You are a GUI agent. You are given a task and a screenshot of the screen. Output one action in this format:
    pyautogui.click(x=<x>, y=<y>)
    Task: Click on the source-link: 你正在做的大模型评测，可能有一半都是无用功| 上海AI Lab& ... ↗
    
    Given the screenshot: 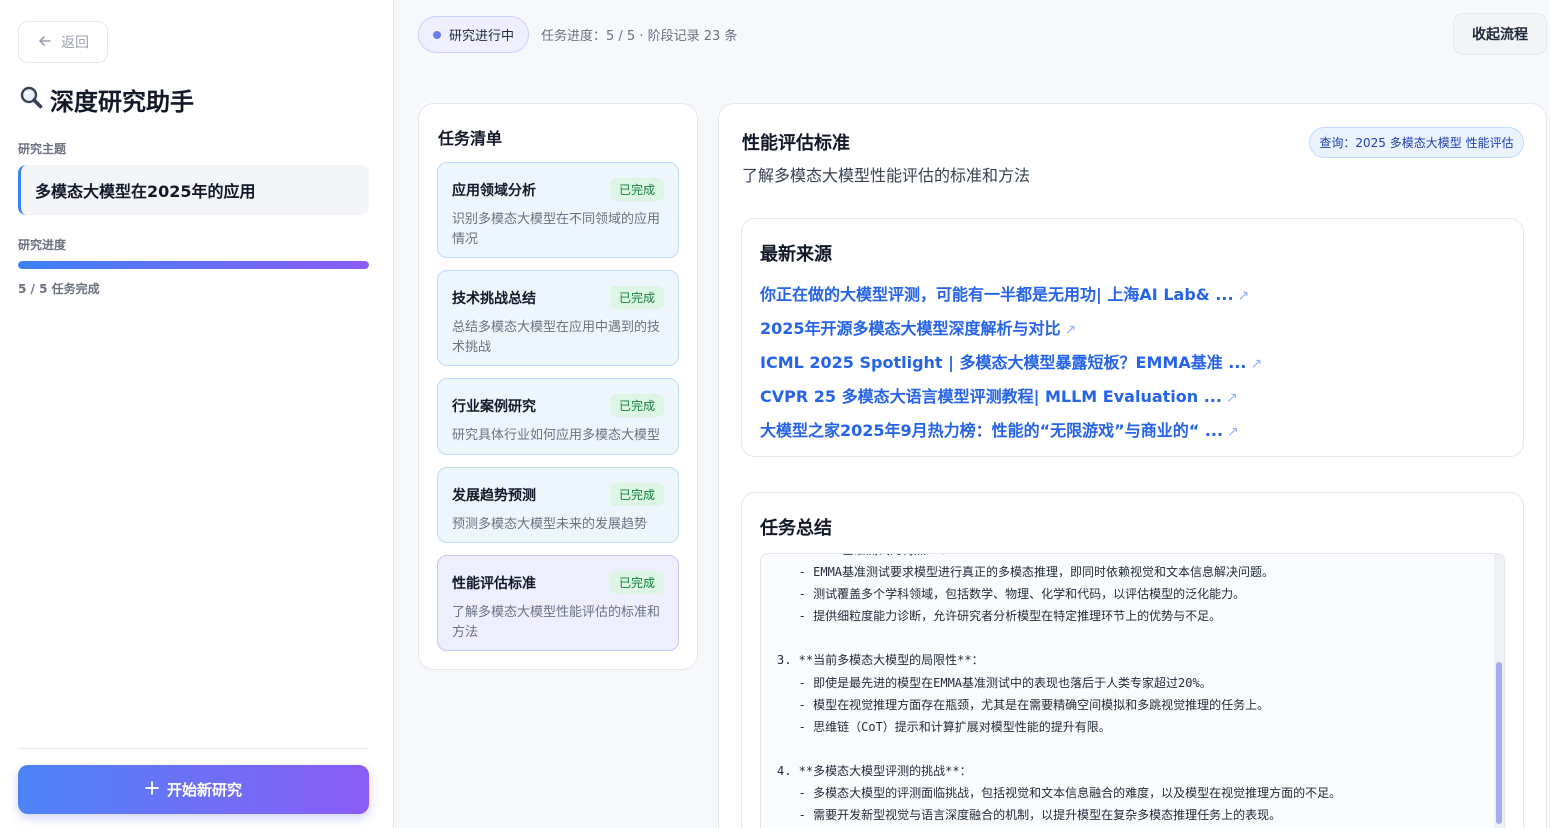 What is the action you would take?
    pyautogui.click(x=1004, y=293)
    